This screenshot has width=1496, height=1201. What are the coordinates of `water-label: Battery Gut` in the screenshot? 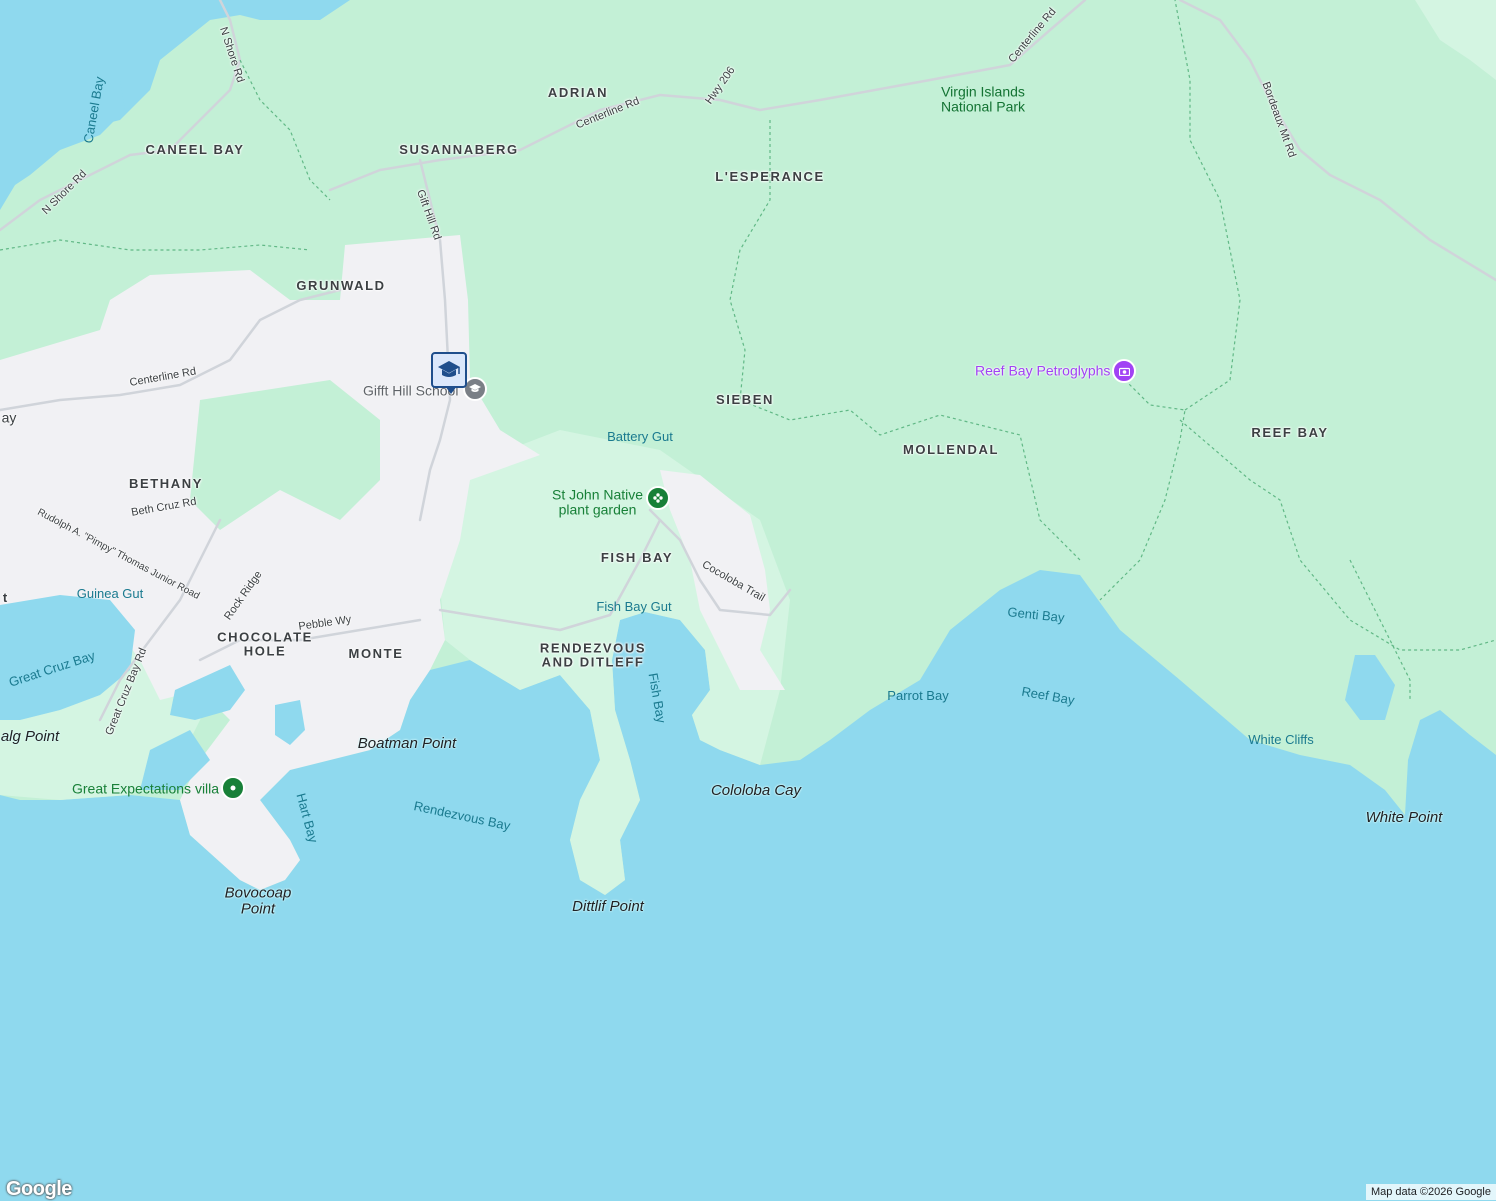 It's located at (640, 437).